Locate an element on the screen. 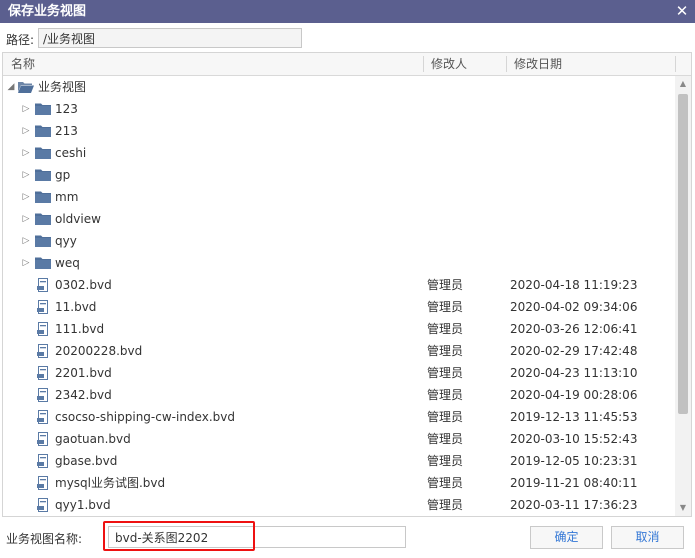 Image resolution: width=695 pixels, height=558 pixels. file-row: 2342.bvd 管理员 2020-04-19 00:28:06 is located at coordinates (338, 395).